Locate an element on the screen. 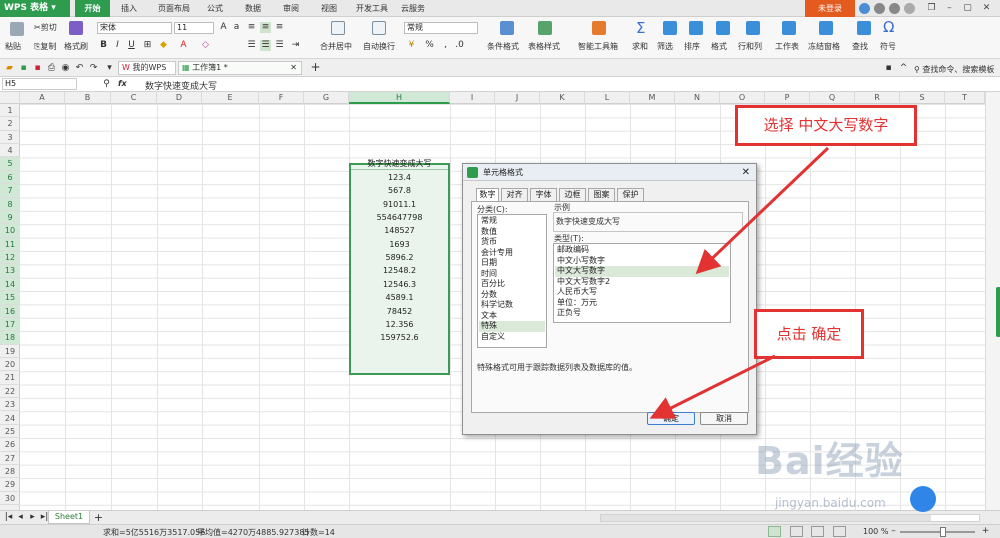 Image resolution: width=1000 pixels, height=538 pixels. normal-view-icon is located at coordinates (774, 531).